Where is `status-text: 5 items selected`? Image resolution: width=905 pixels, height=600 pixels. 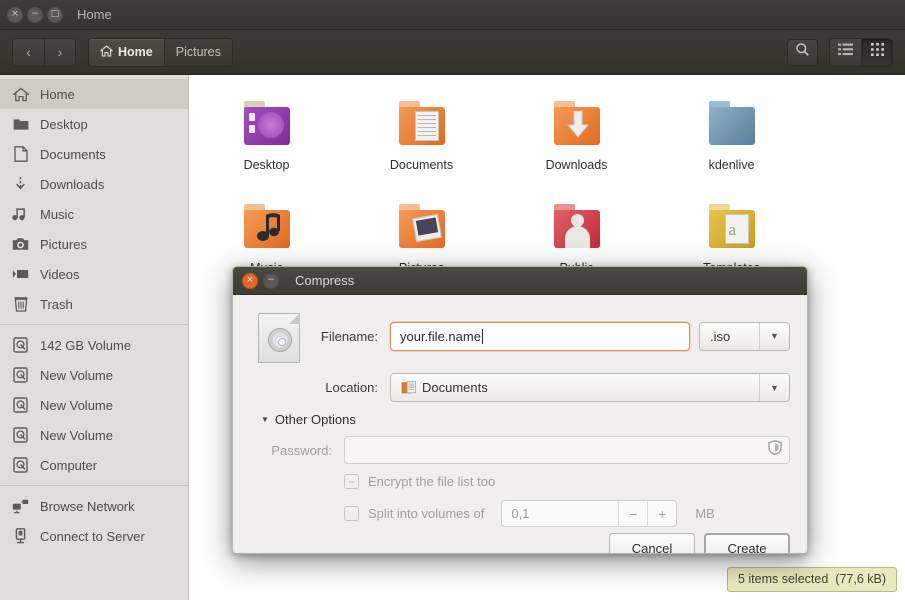
status-text: 5 items selected is located at coordinates (783, 579).